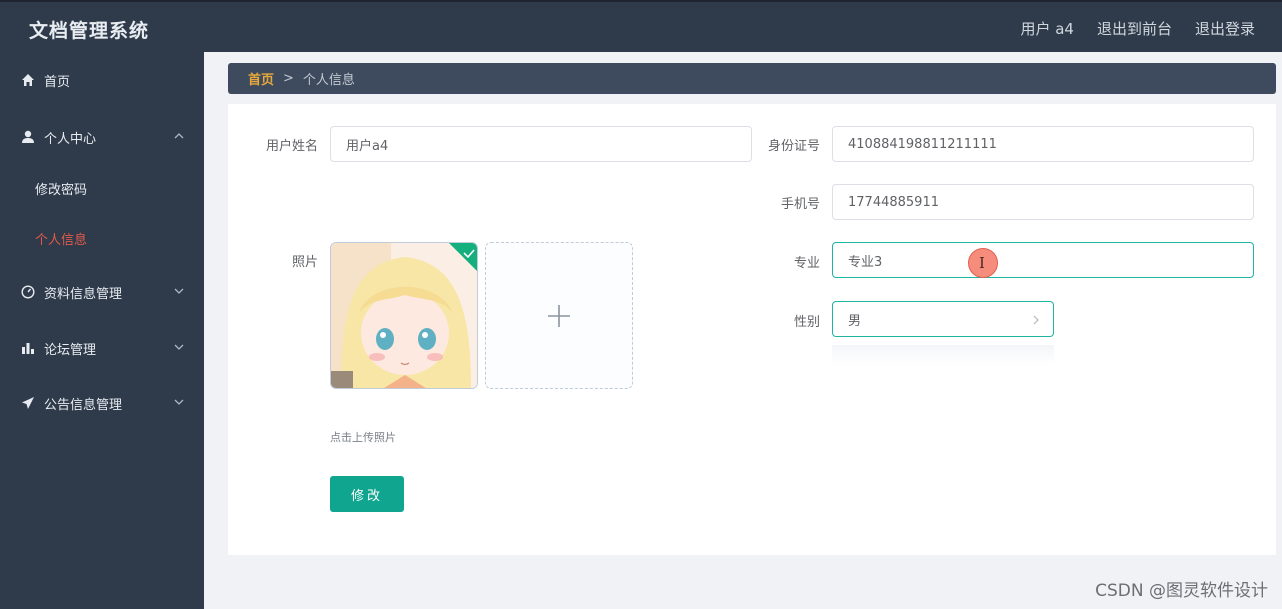 Image resolution: width=1282 pixels, height=609 pixels. What do you see at coordinates (70, 139) in the screenshot?
I see `sidebar-item-label: 个人中心` at bounding box center [70, 139].